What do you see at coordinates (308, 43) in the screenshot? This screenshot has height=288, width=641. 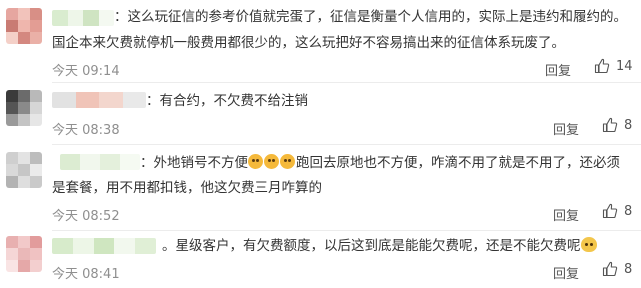 I see `comment-text-line2: 国企本来欠费就停机一般费用都很少的，这么玩把好不容易搞出来的征信体系玩废了。` at bounding box center [308, 43].